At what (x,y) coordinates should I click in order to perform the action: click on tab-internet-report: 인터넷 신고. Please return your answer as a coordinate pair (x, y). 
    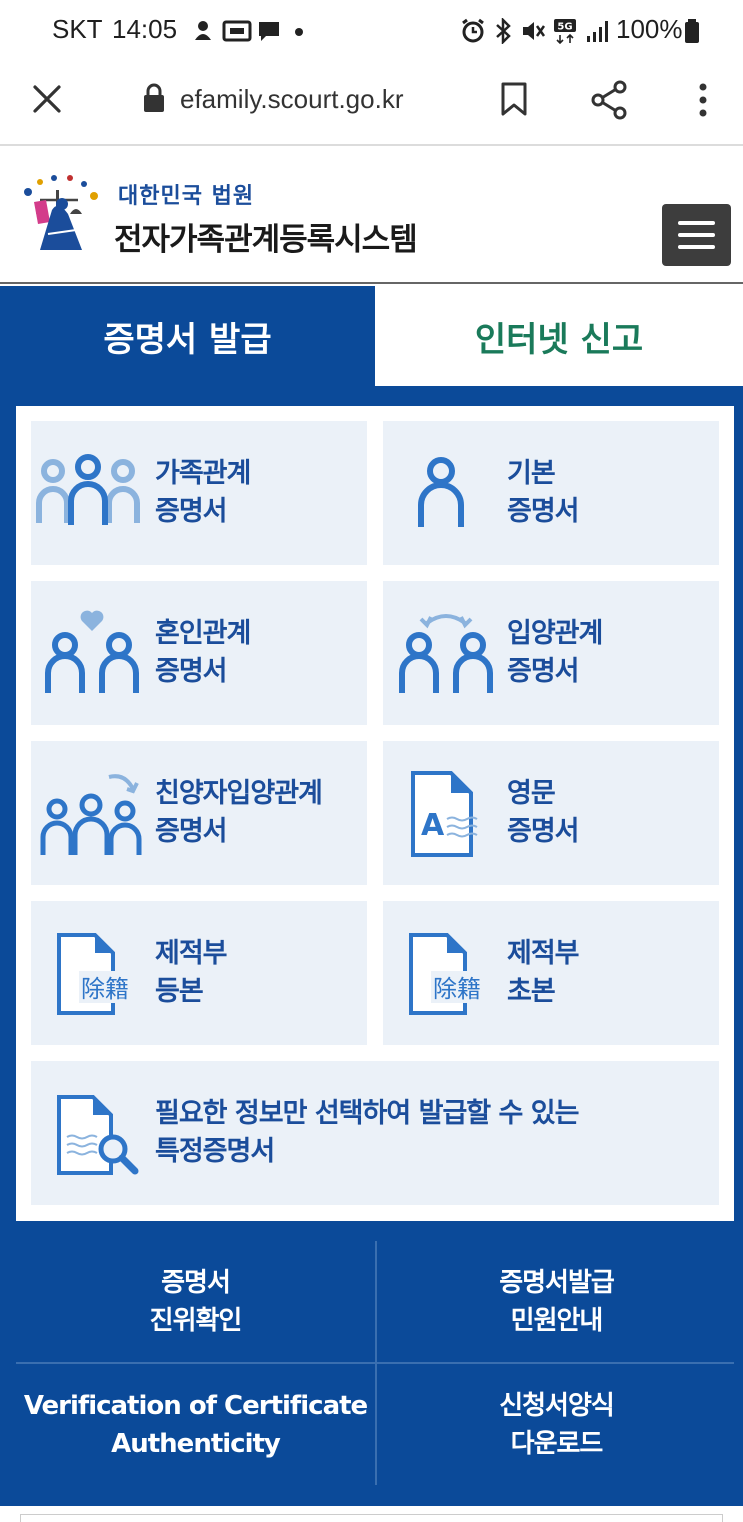
    Looking at the image, I should click on (559, 336).